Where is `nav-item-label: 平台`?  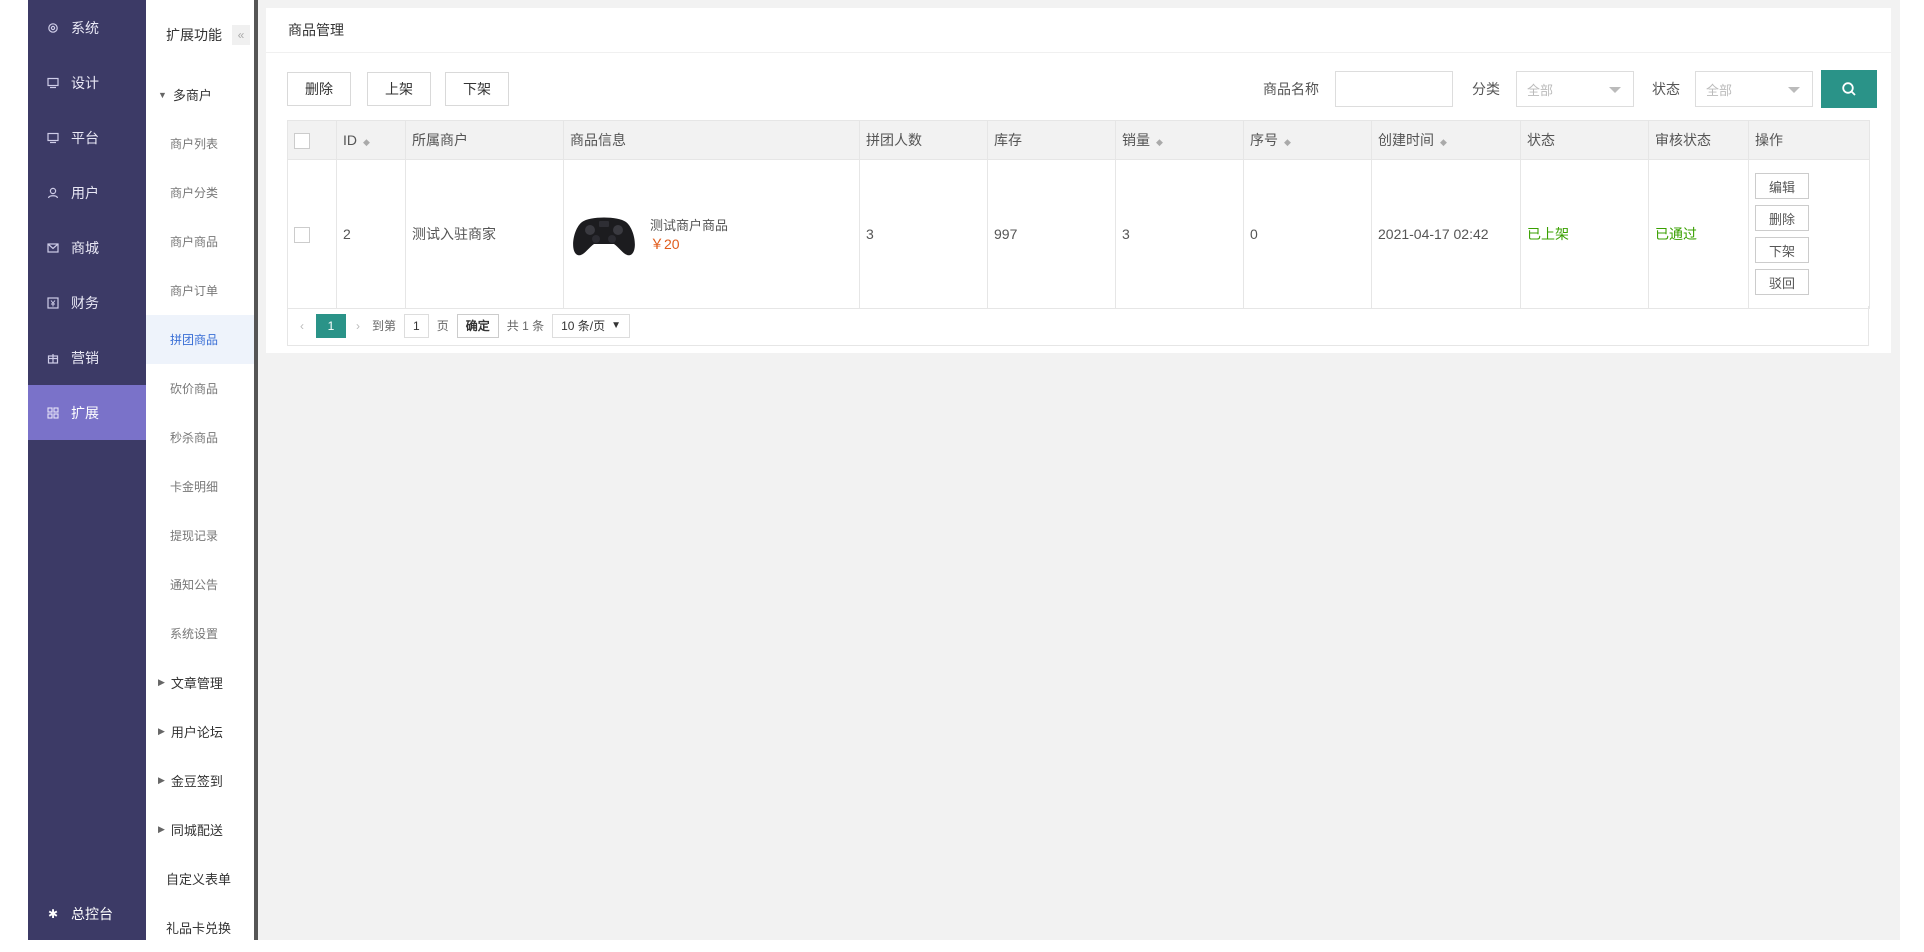
nav-item-label: 平台 is located at coordinates (85, 137).